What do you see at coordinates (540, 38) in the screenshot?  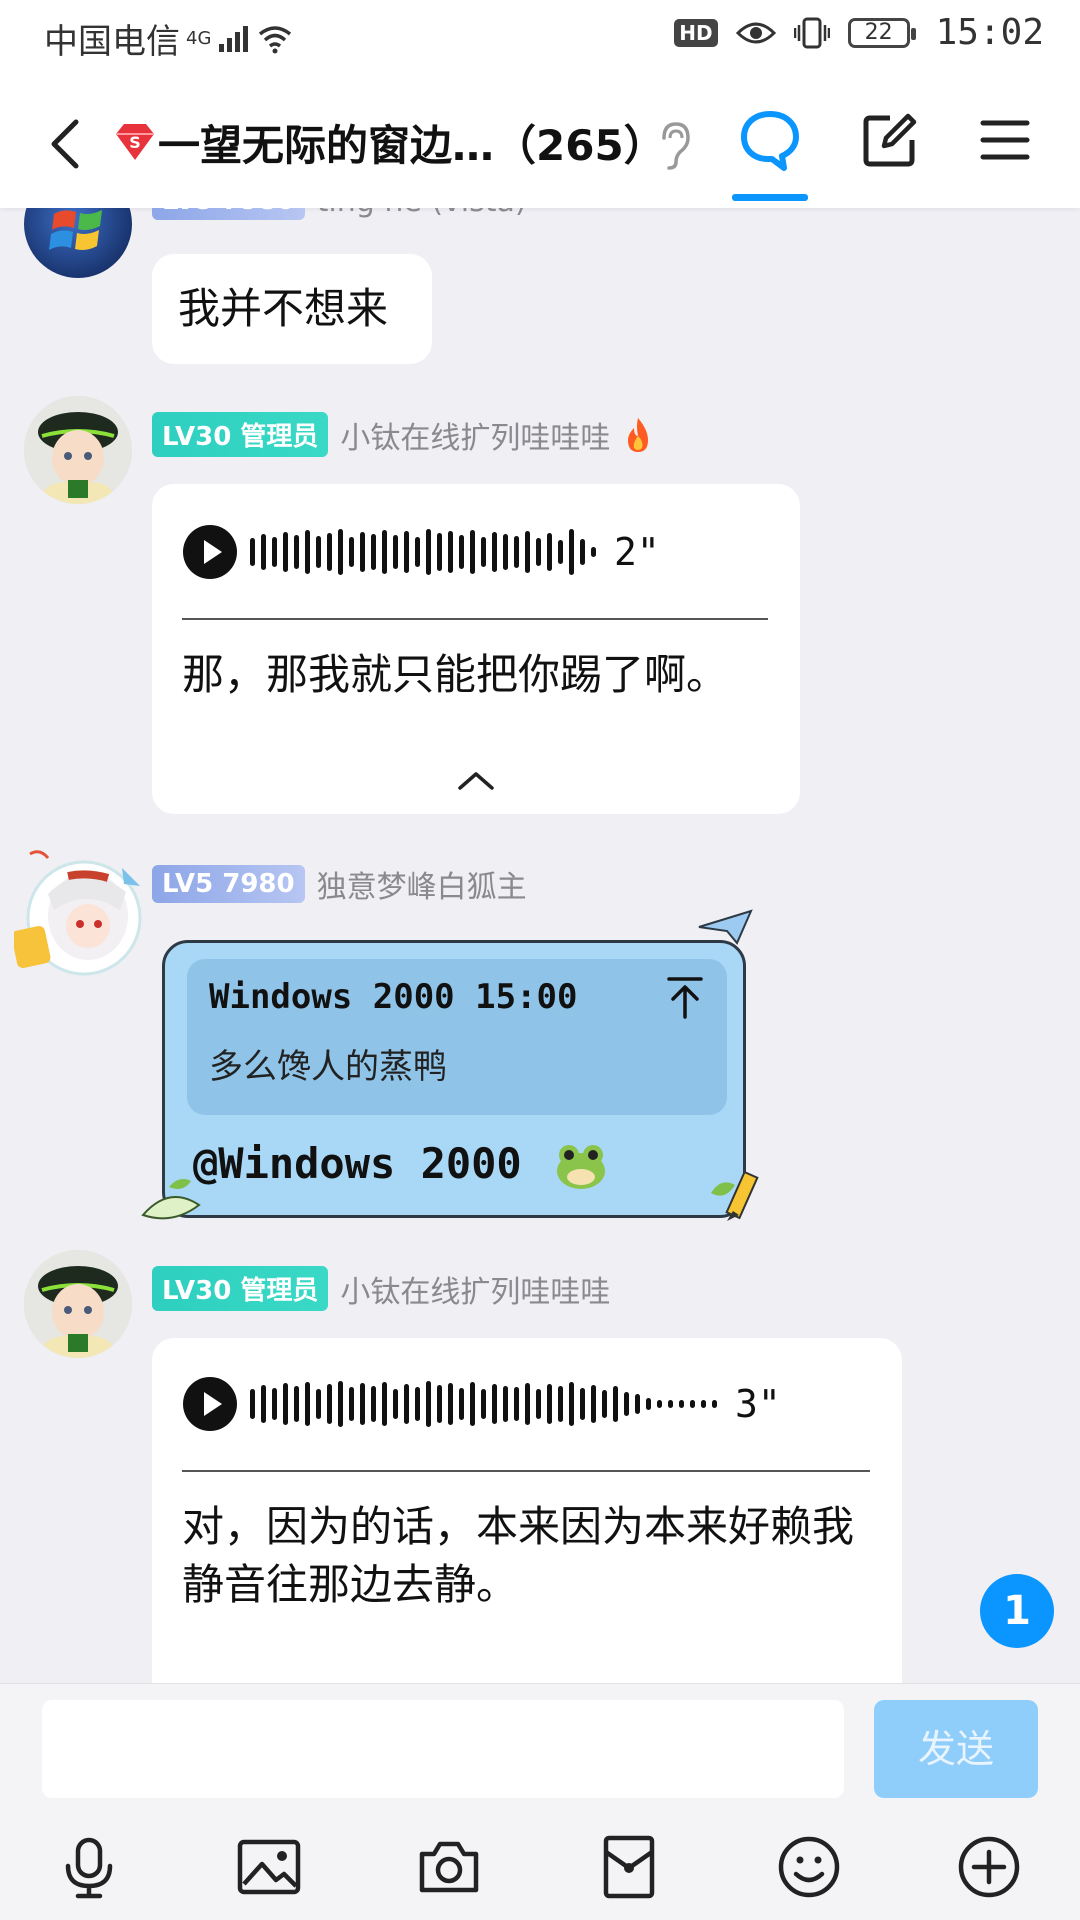 I see `status-bar: 中国电信 4G HD 22 15:02` at bounding box center [540, 38].